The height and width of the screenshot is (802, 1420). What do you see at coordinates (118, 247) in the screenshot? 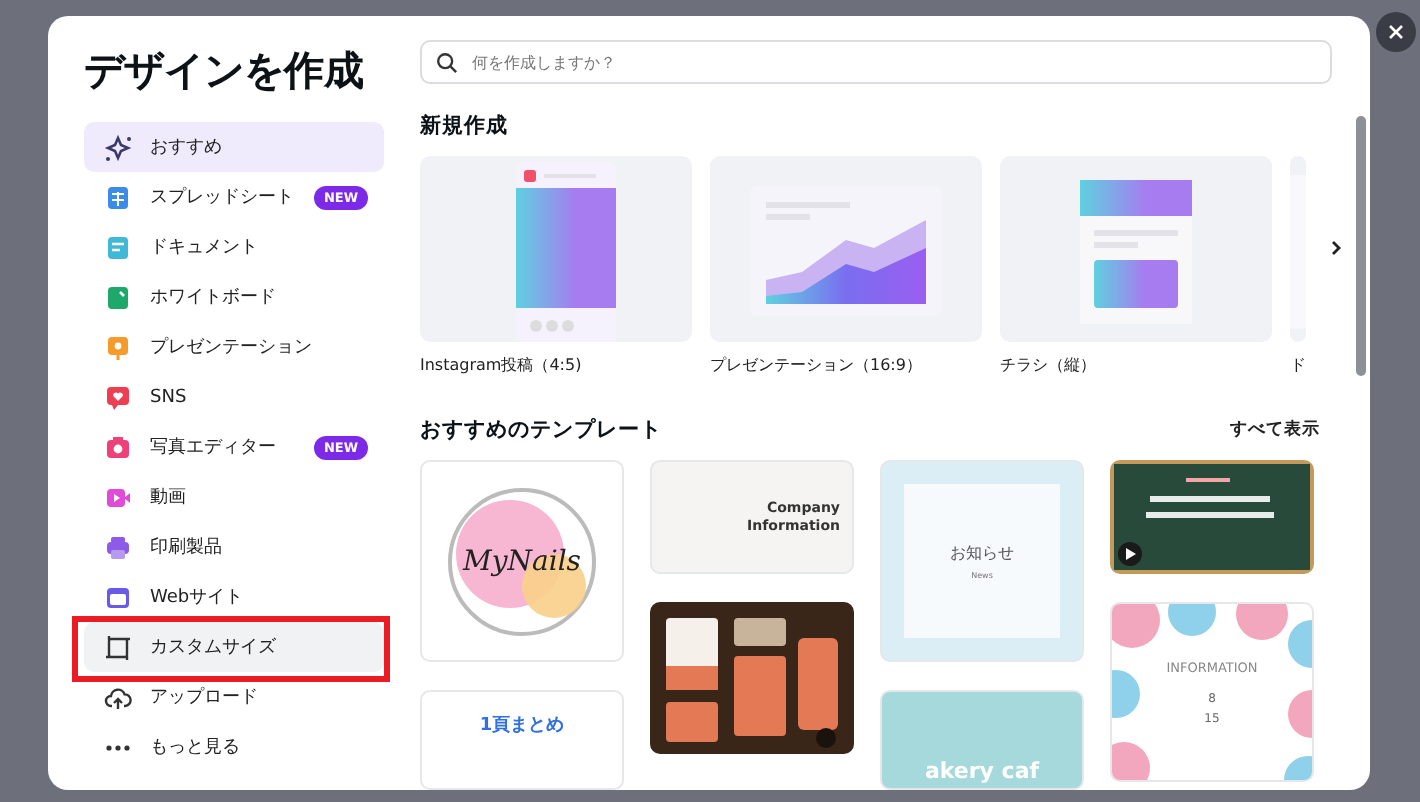
I see `document-icon` at bounding box center [118, 247].